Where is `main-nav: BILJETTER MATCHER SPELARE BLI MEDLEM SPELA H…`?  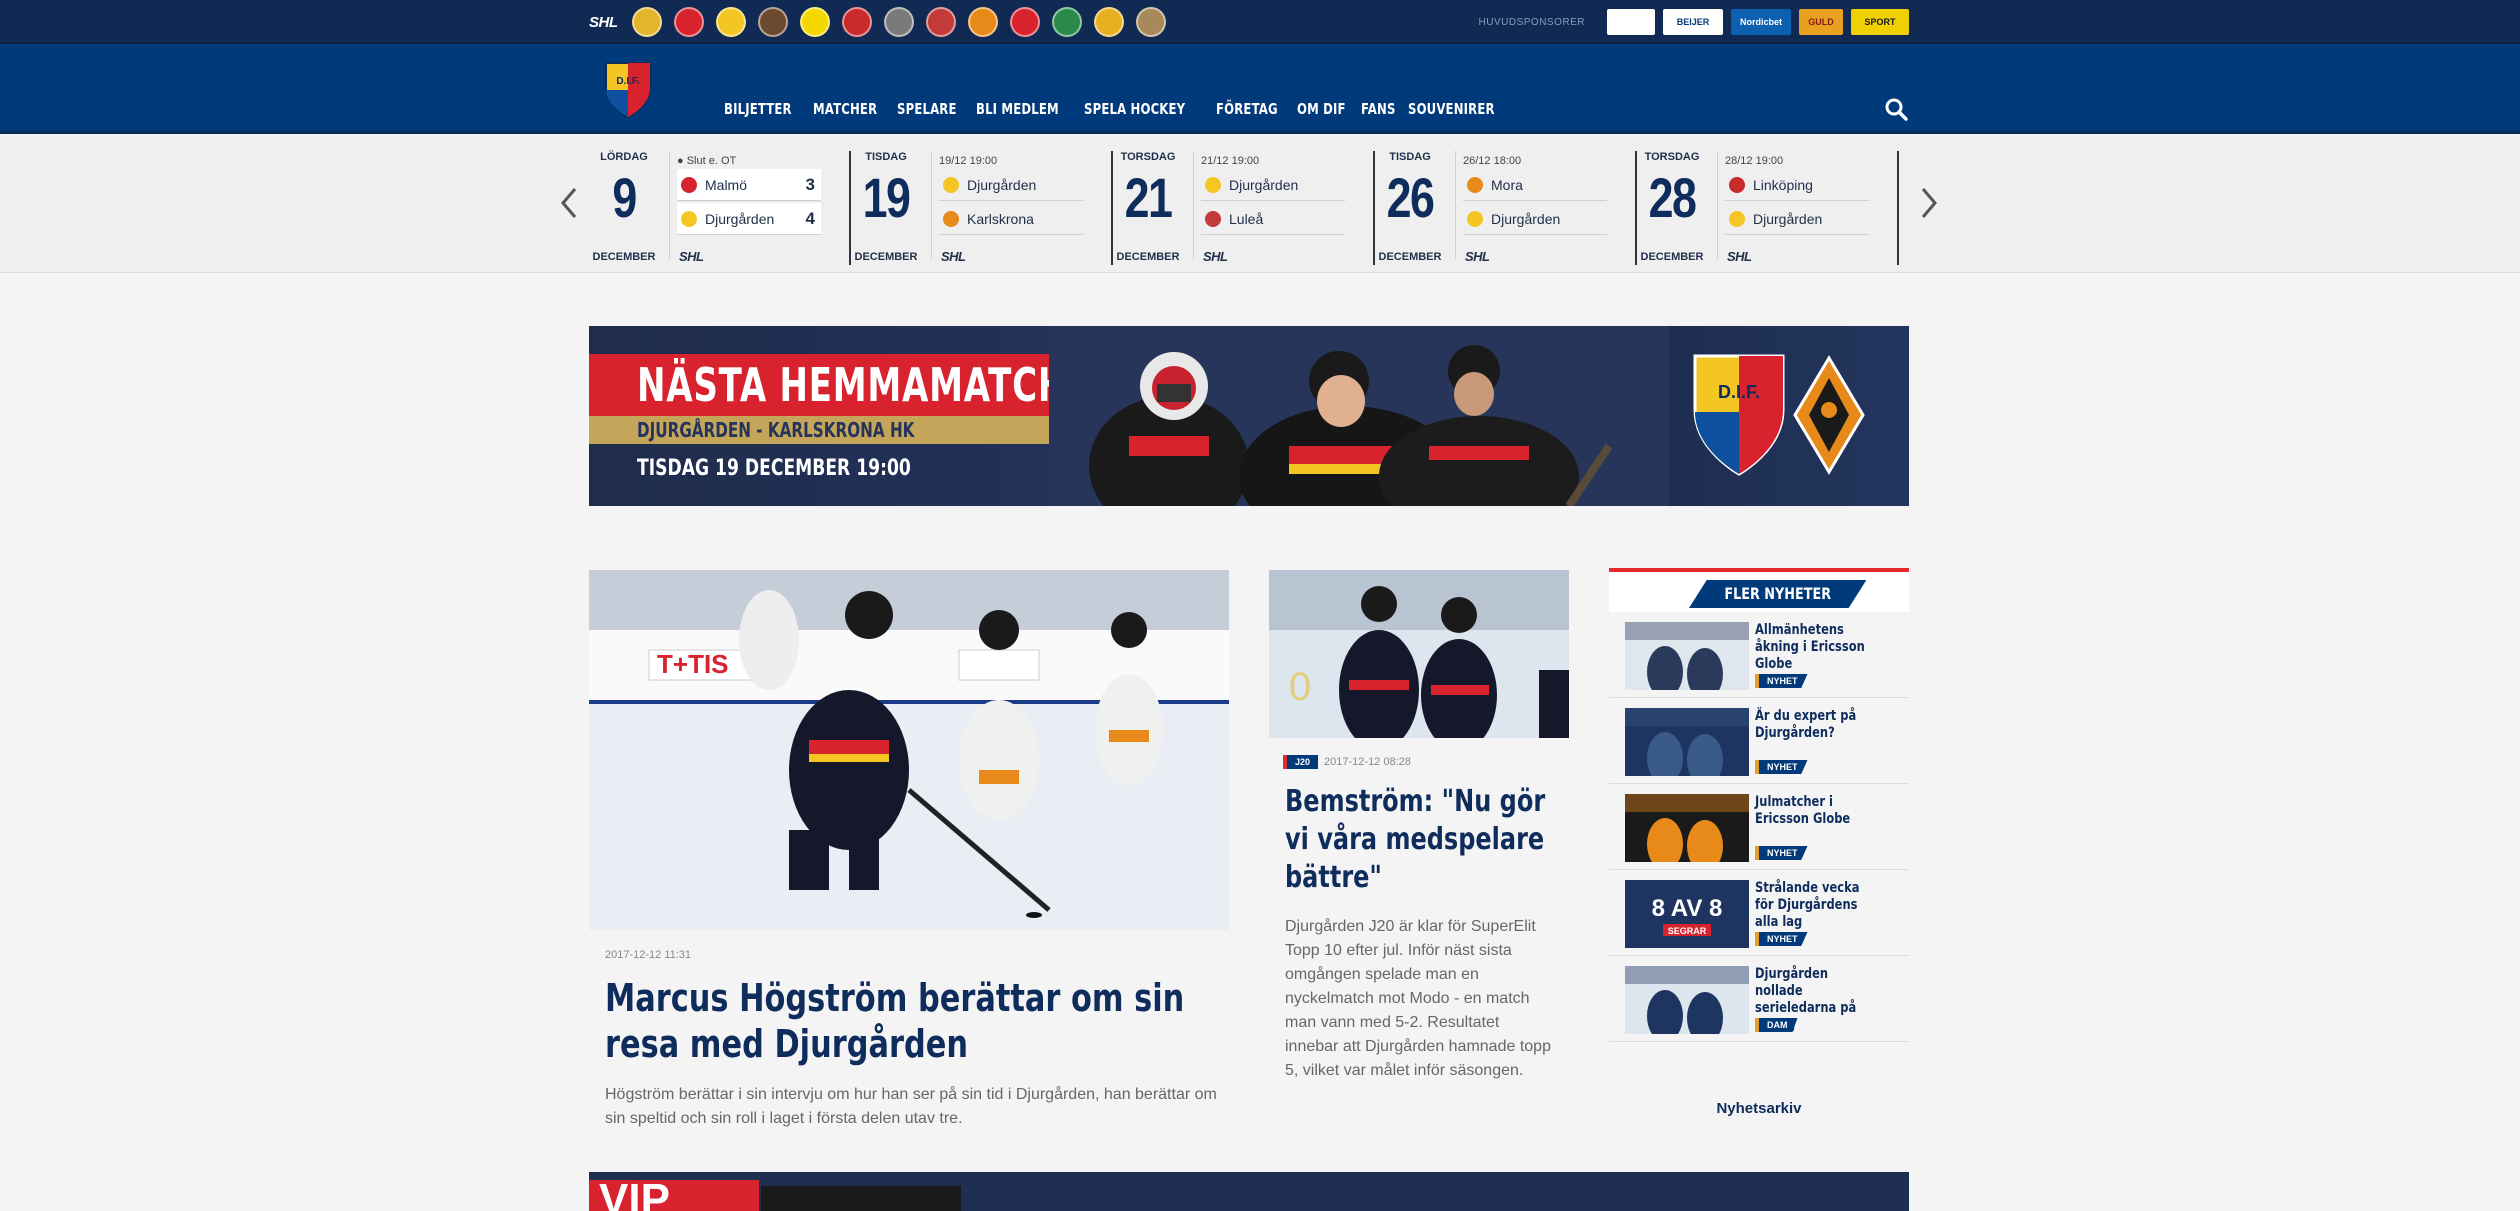 main-nav: BILJETTER MATCHER SPELARE BLI MEDLEM SPELA H… is located at coordinates (1133, 109).